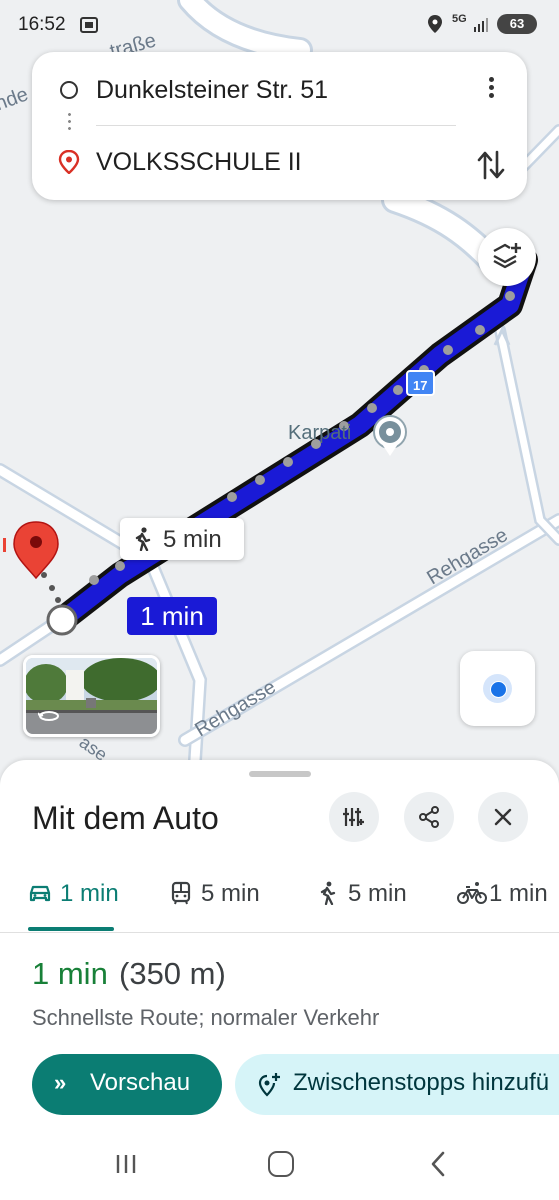 The image size is (559, 1200). I want to click on layers-icon, so click(507, 256).